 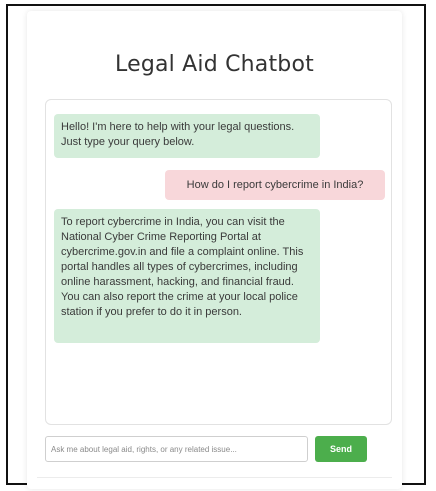 I want to click on divider, so click(x=214, y=477).